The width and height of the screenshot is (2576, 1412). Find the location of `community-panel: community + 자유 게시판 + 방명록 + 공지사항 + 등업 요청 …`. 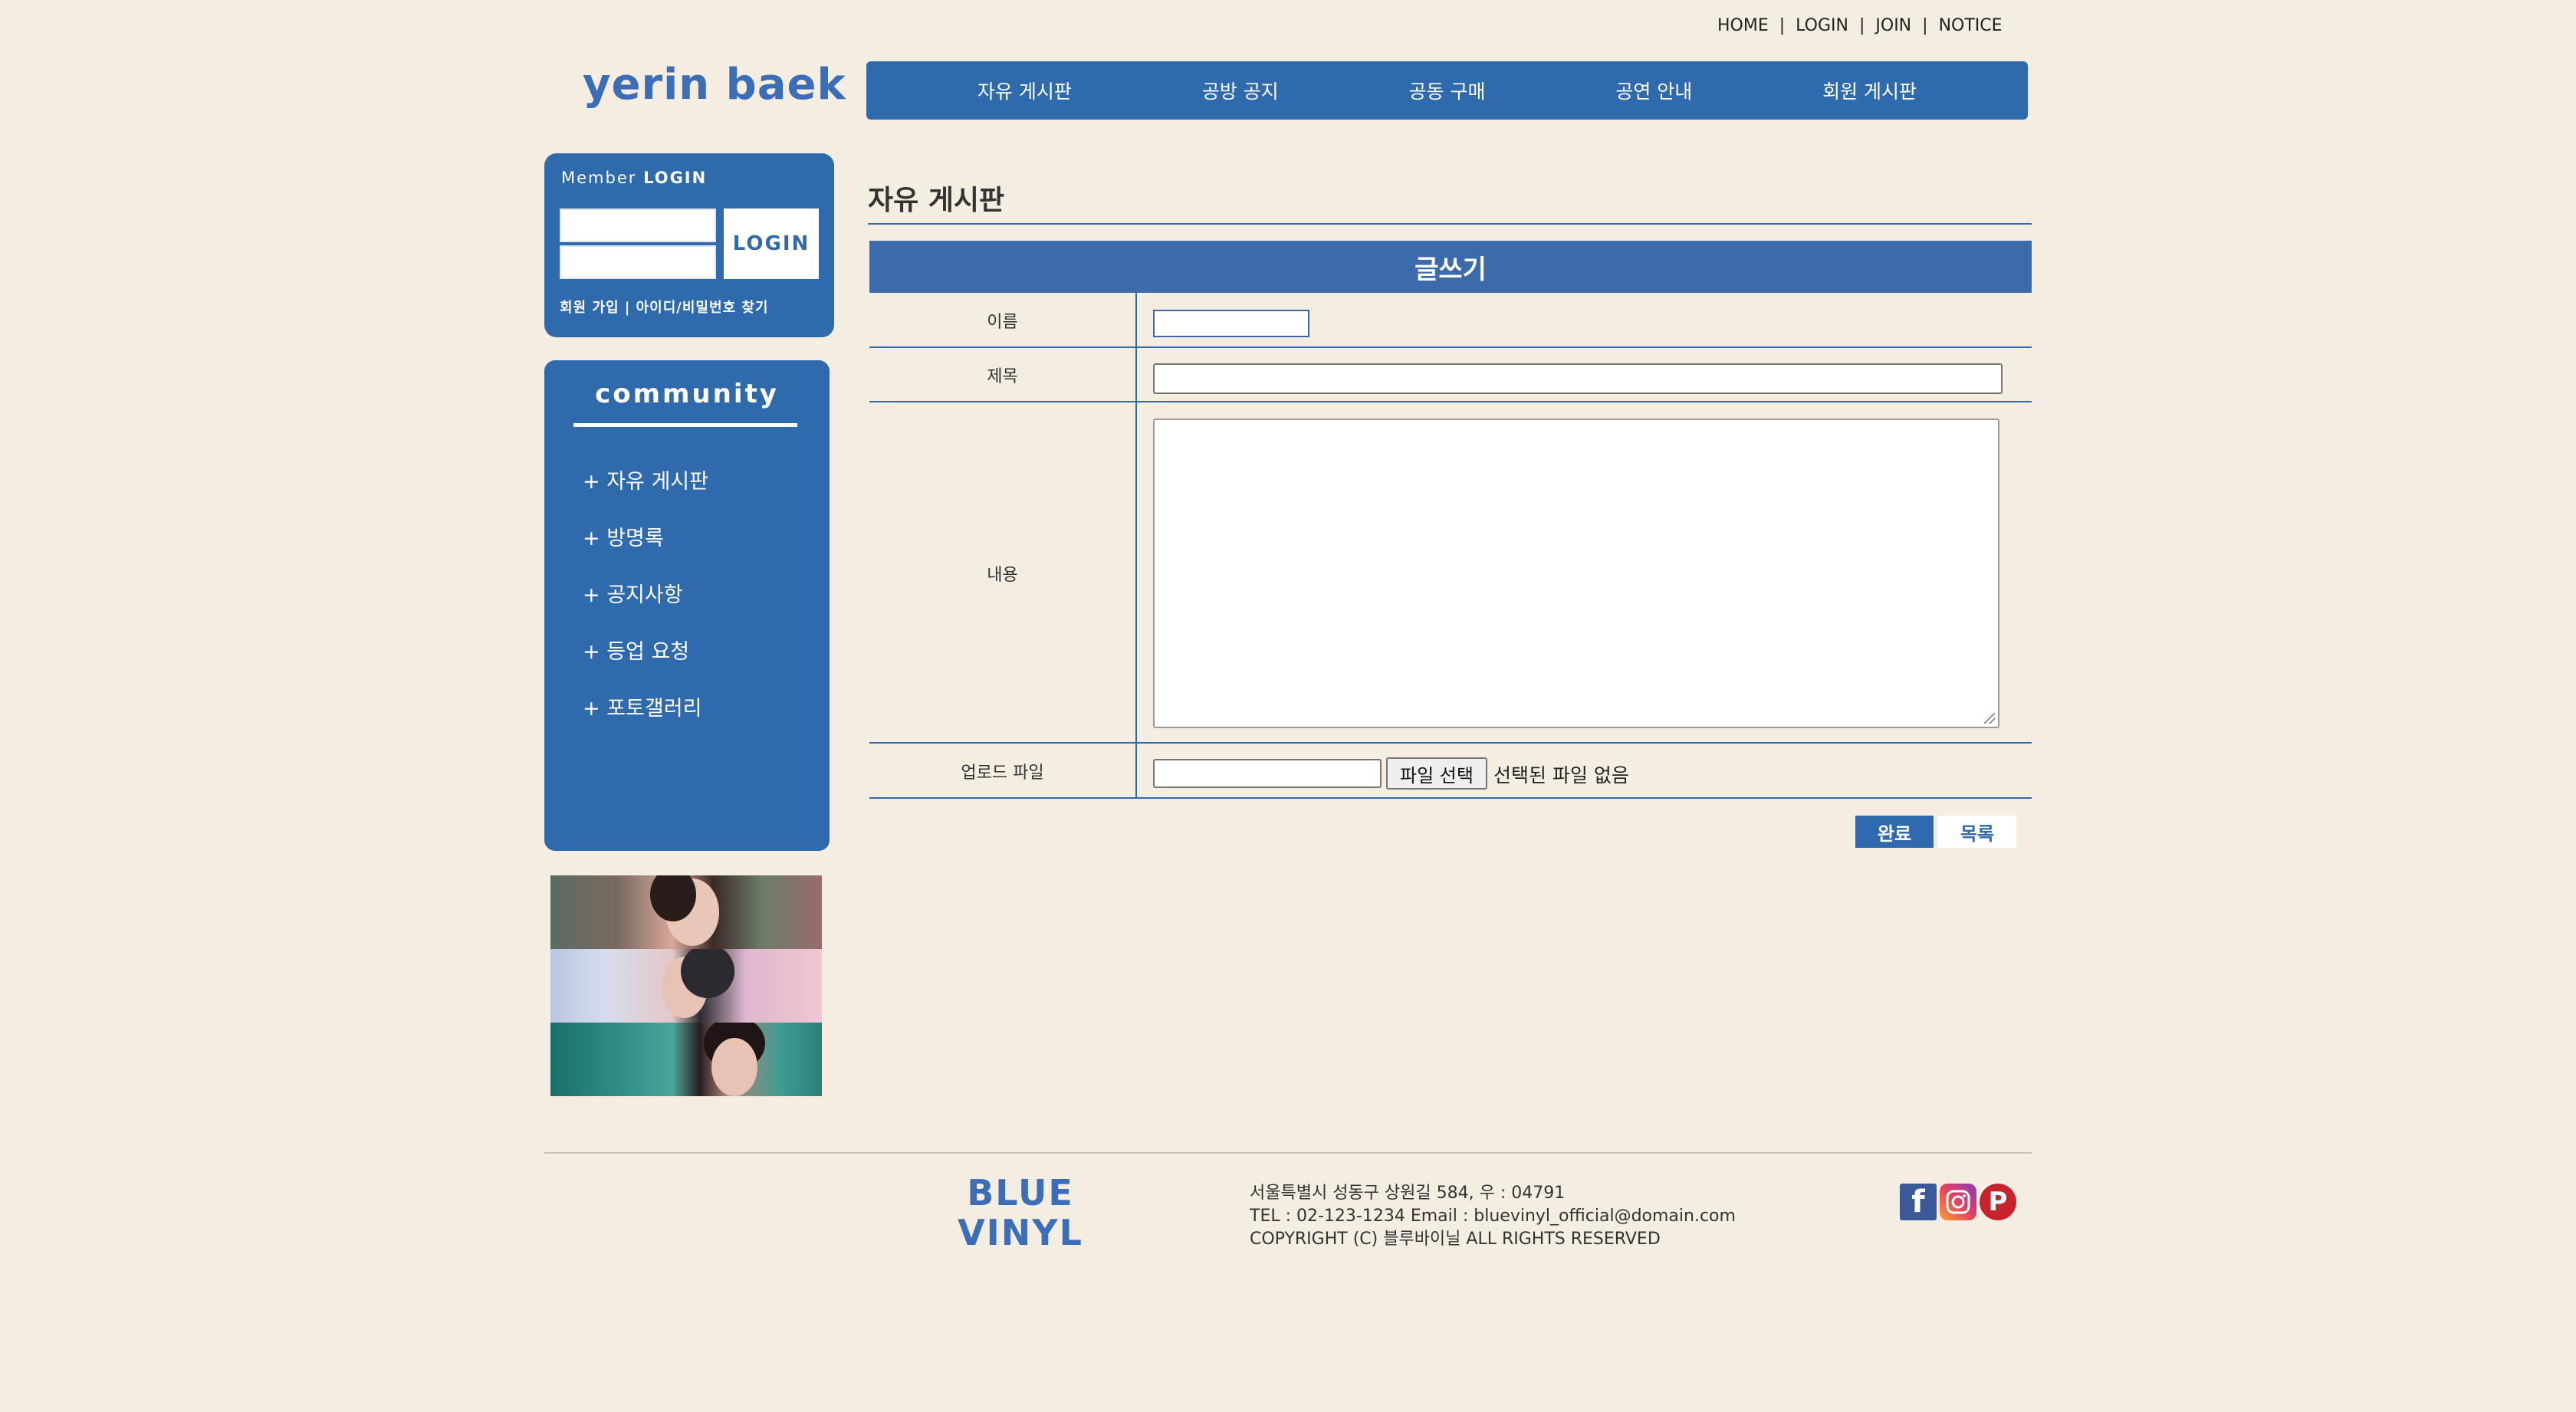

community-panel: community + 자유 게시판 + 방명록 + 공지사항 + 등업 요청 … is located at coordinates (687, 605).